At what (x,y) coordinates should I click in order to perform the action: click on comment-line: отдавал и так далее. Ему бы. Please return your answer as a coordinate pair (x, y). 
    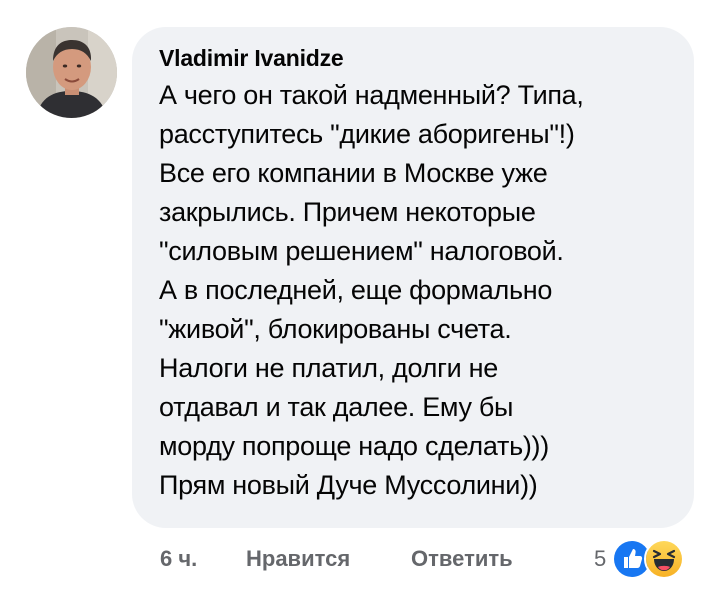
    Looking at the image, I should click on (336, 407).